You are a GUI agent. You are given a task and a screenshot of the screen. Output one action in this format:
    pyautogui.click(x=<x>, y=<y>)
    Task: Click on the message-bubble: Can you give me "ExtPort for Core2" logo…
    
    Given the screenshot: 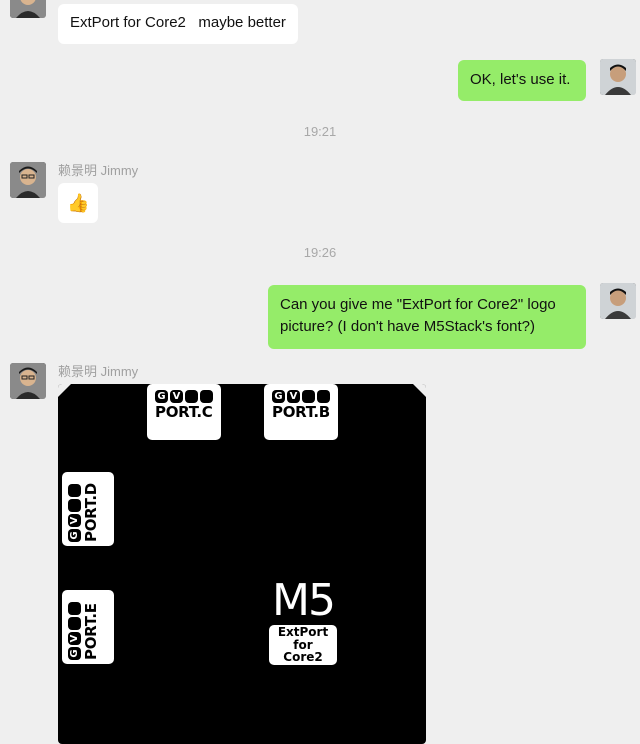 What is the action you would take?
    pyautogui.click(x=427, y=317)
    